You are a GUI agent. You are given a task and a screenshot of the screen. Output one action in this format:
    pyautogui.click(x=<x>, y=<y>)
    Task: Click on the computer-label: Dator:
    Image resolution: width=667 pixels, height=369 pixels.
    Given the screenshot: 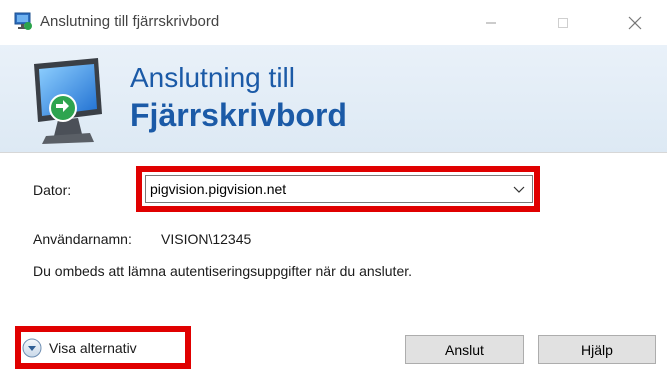 What is the action you would take?
    pyautogui.click(x=52, y=190)
    